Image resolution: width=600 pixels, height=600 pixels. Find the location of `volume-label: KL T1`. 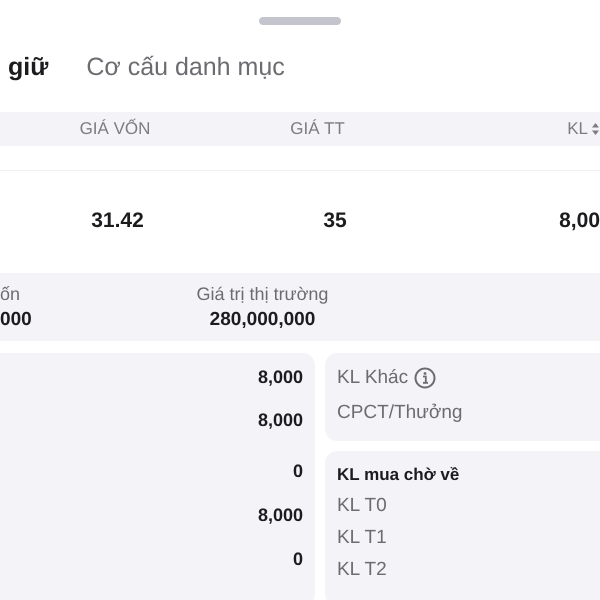

volume-label: KL T1 is located at coordinates (362, 538).